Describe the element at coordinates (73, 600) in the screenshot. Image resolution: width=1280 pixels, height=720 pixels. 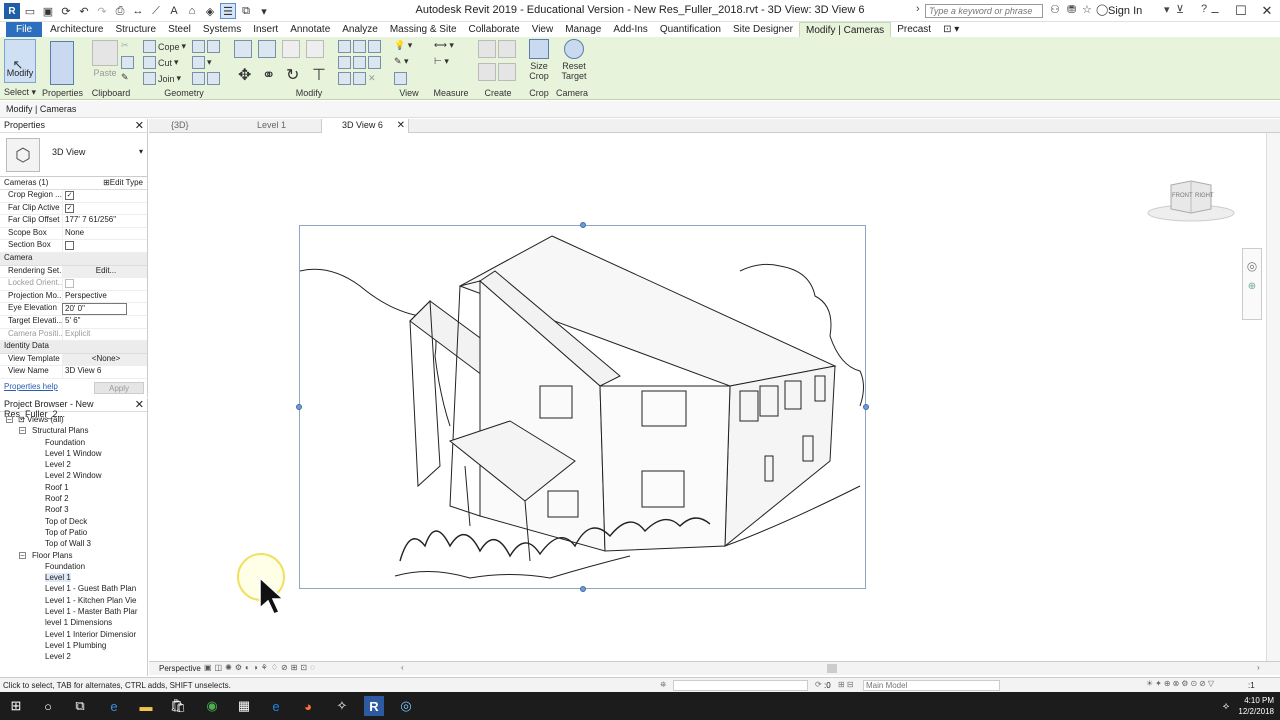
I see `tree-item: Level 1 - Kitchen Plan Vie` at that location.